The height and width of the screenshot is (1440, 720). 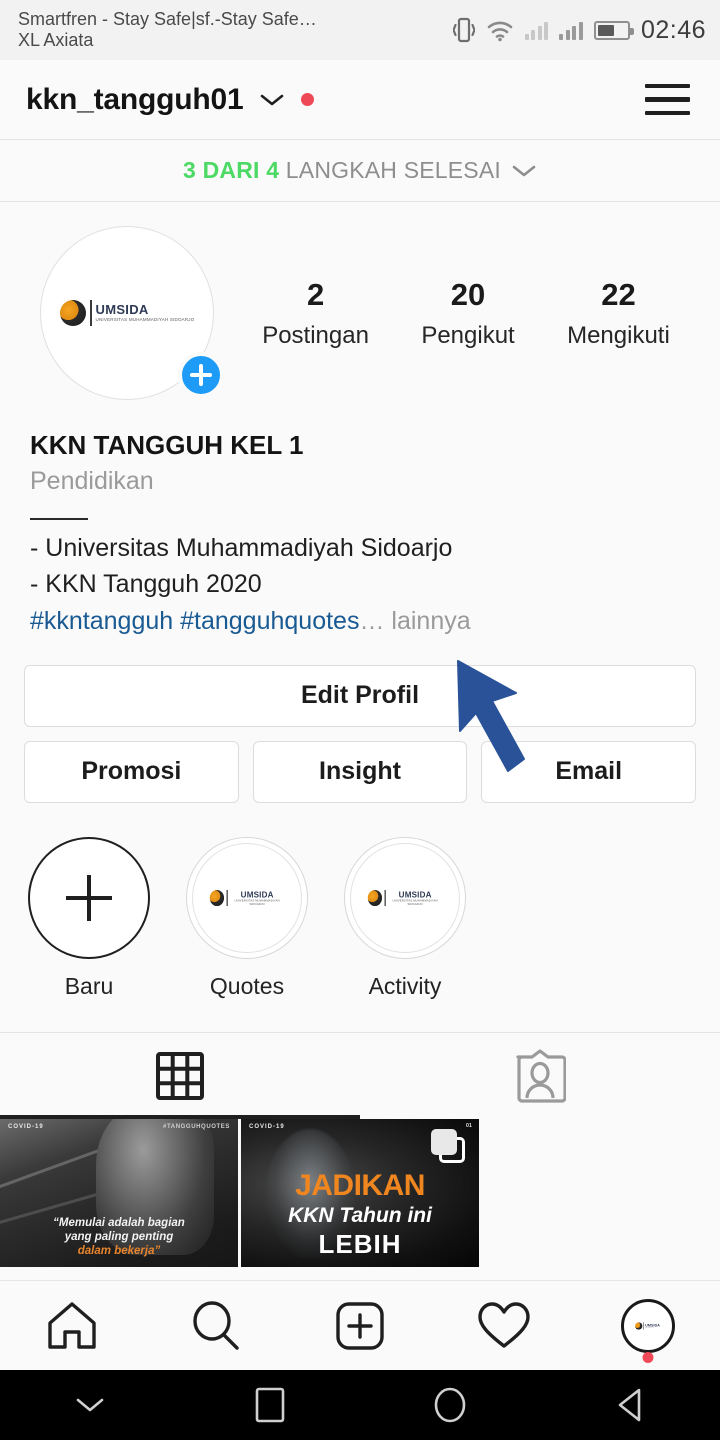 I want to click on post-subtitle-2: LEBIH, so click(x=360, y=1243).